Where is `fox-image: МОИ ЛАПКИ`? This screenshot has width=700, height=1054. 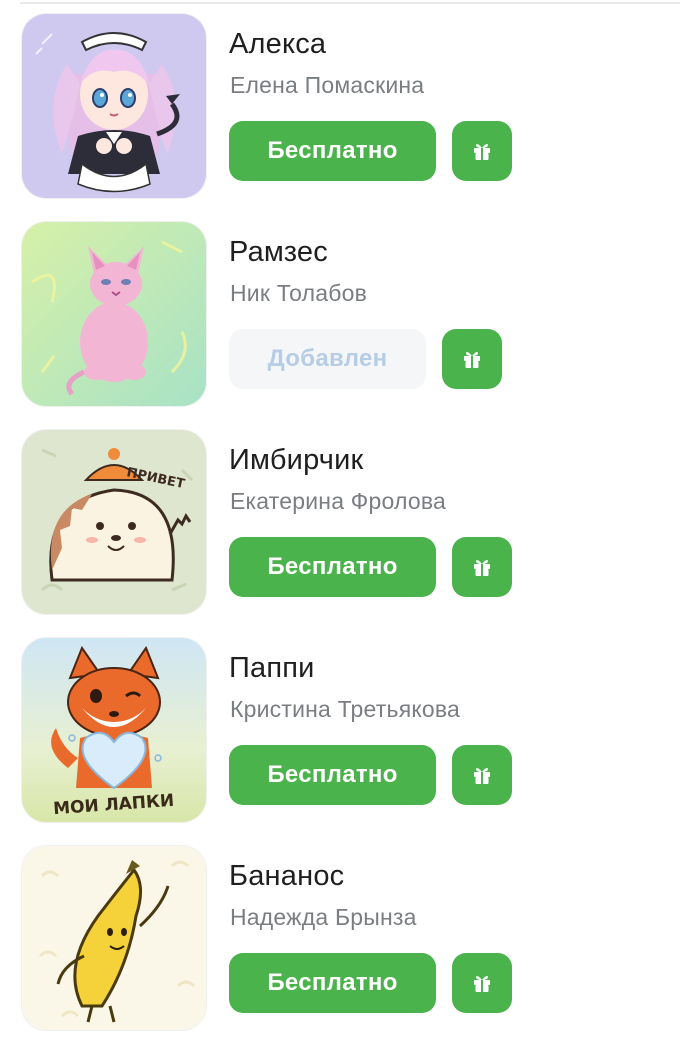
fox-image: МОИ ЛАПКИ is located at coordinates (114, 730).